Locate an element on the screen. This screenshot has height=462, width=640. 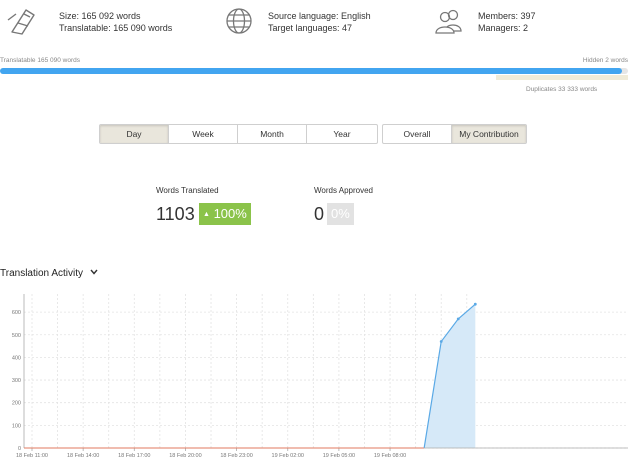
words-approved-label: Words Approved is located at coordinates (343, 190).